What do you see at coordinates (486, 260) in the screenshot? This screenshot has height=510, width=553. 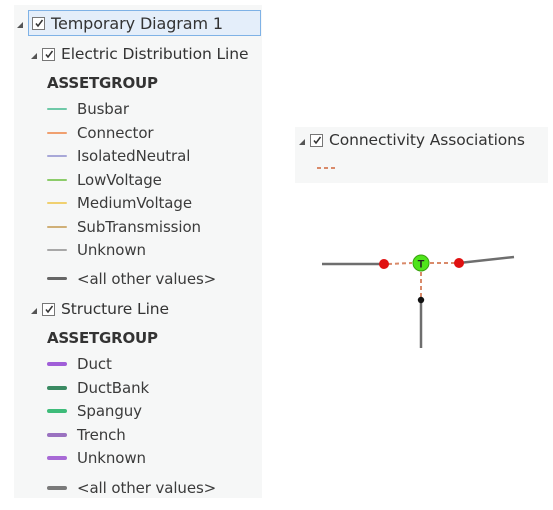 I see `edge-right` at bounding box center [486, 260].